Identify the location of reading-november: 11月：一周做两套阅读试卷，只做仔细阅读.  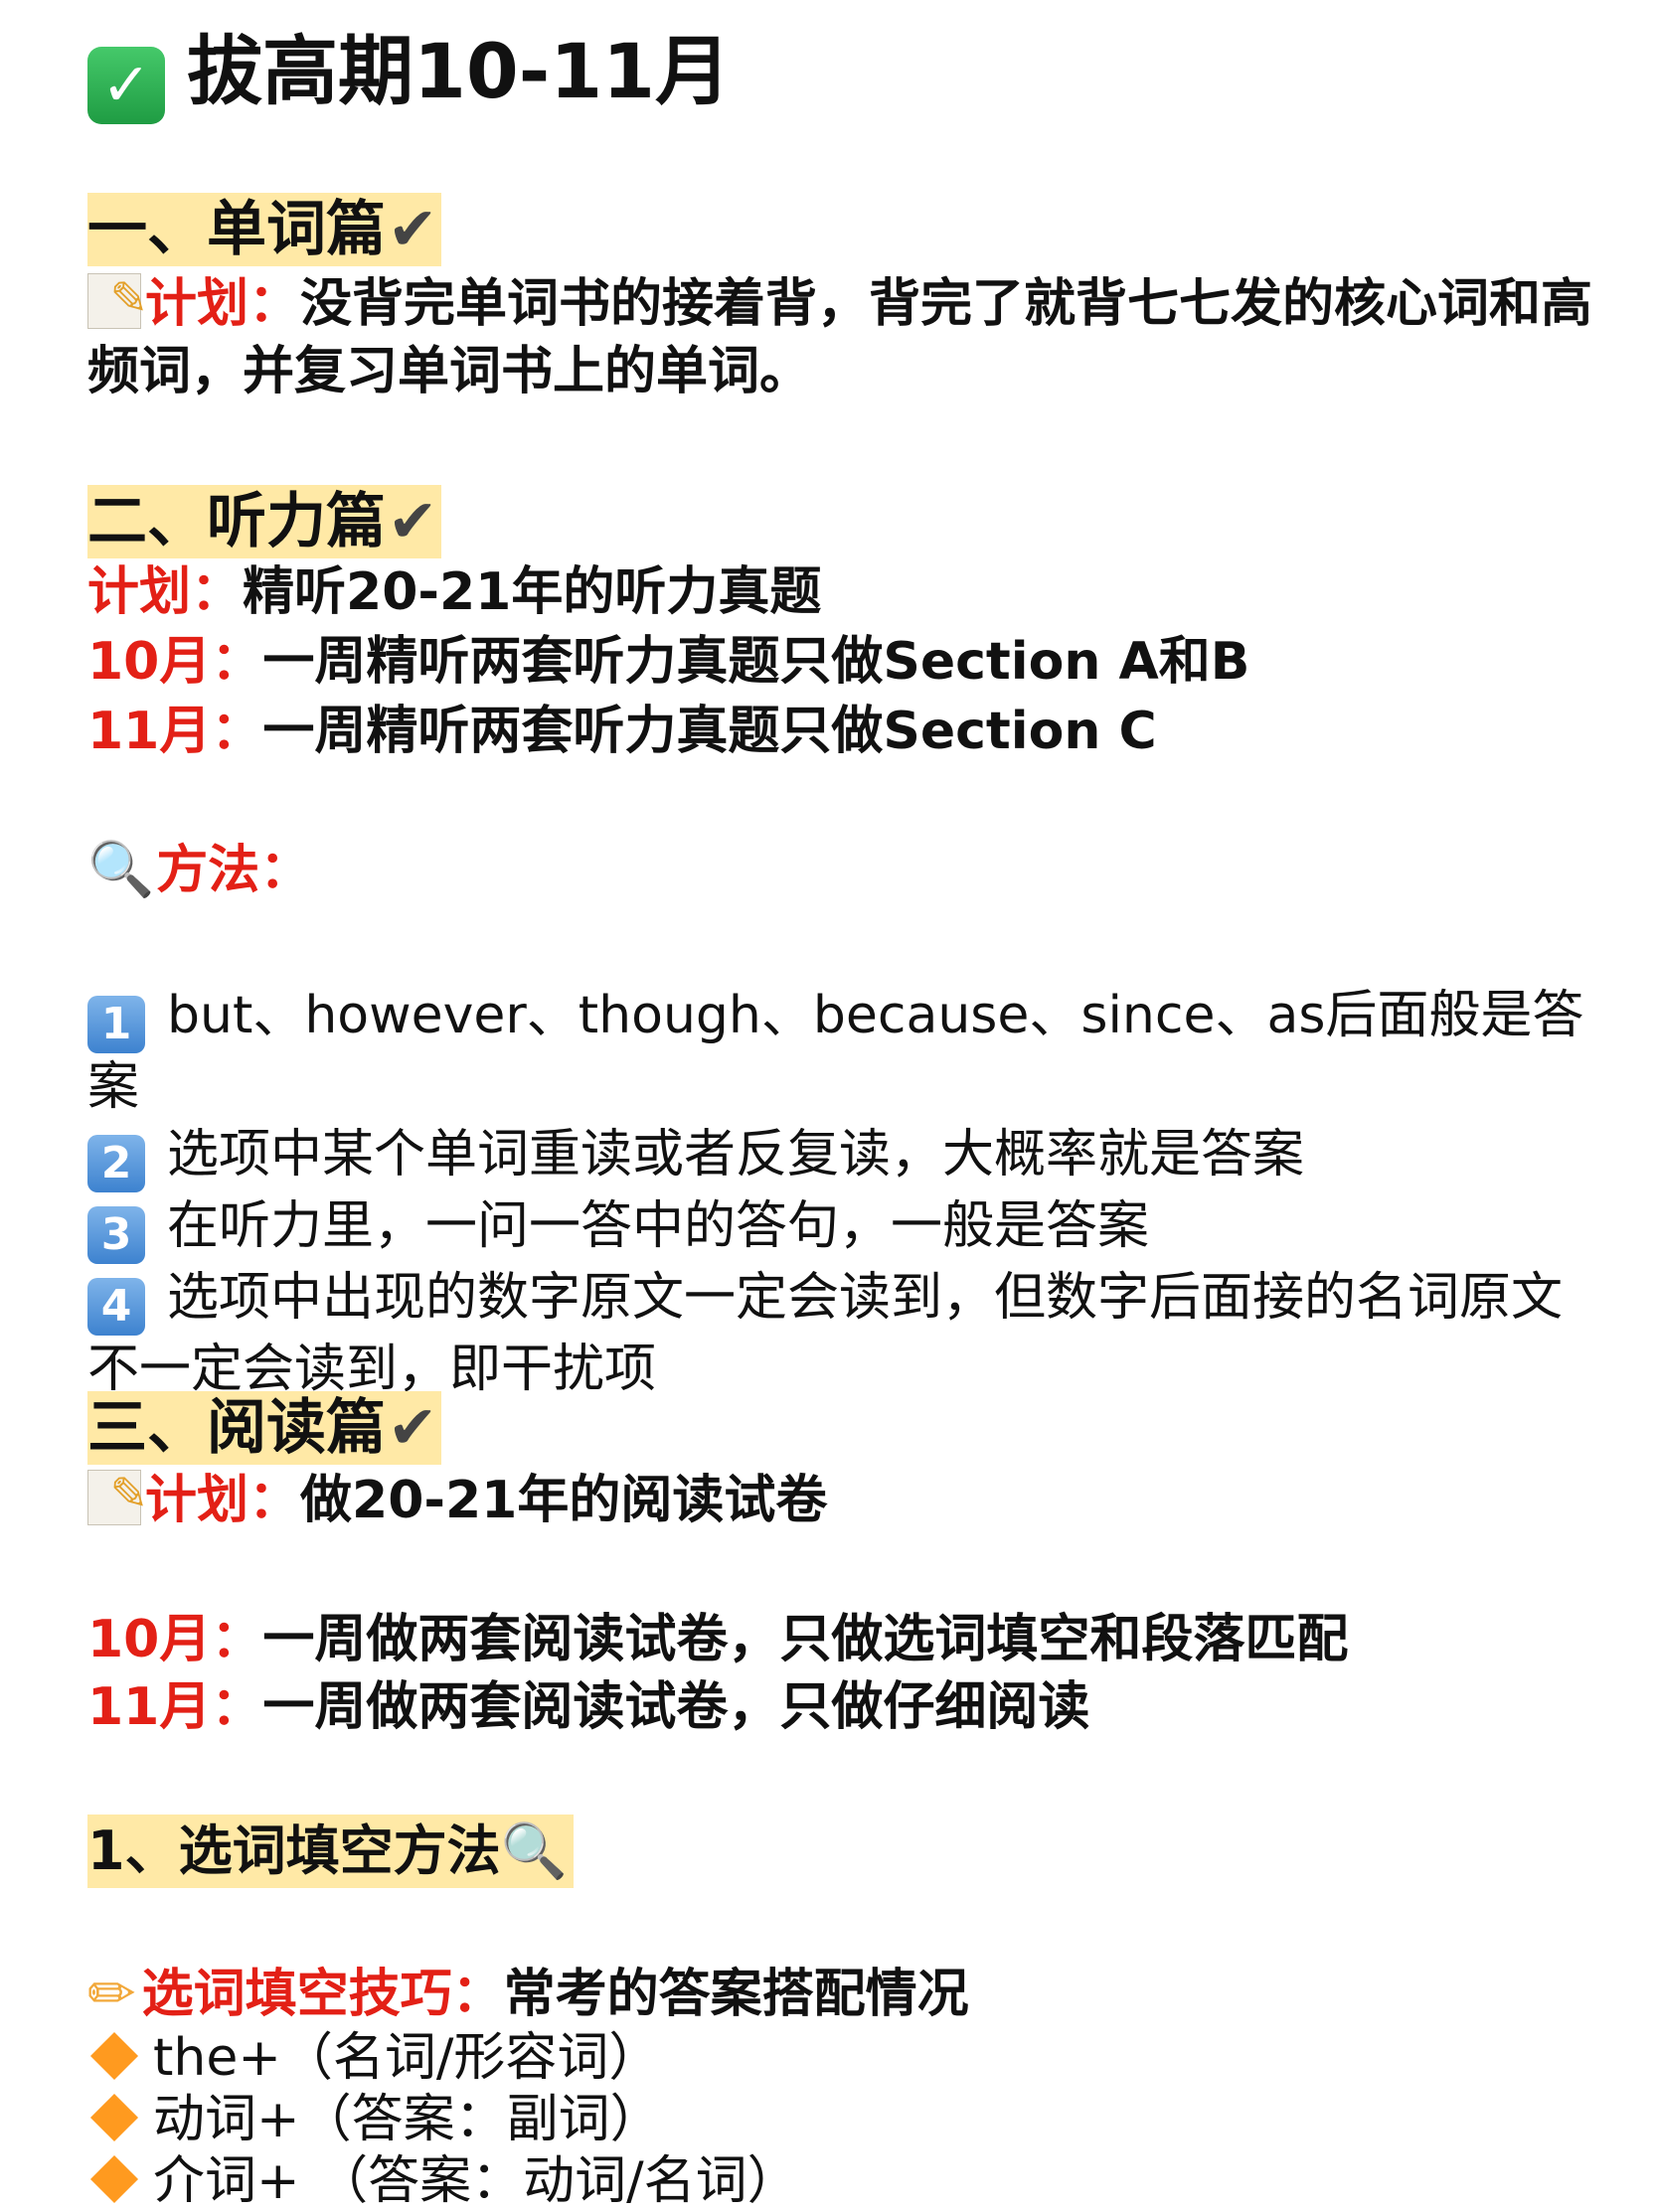
(588, 1707).